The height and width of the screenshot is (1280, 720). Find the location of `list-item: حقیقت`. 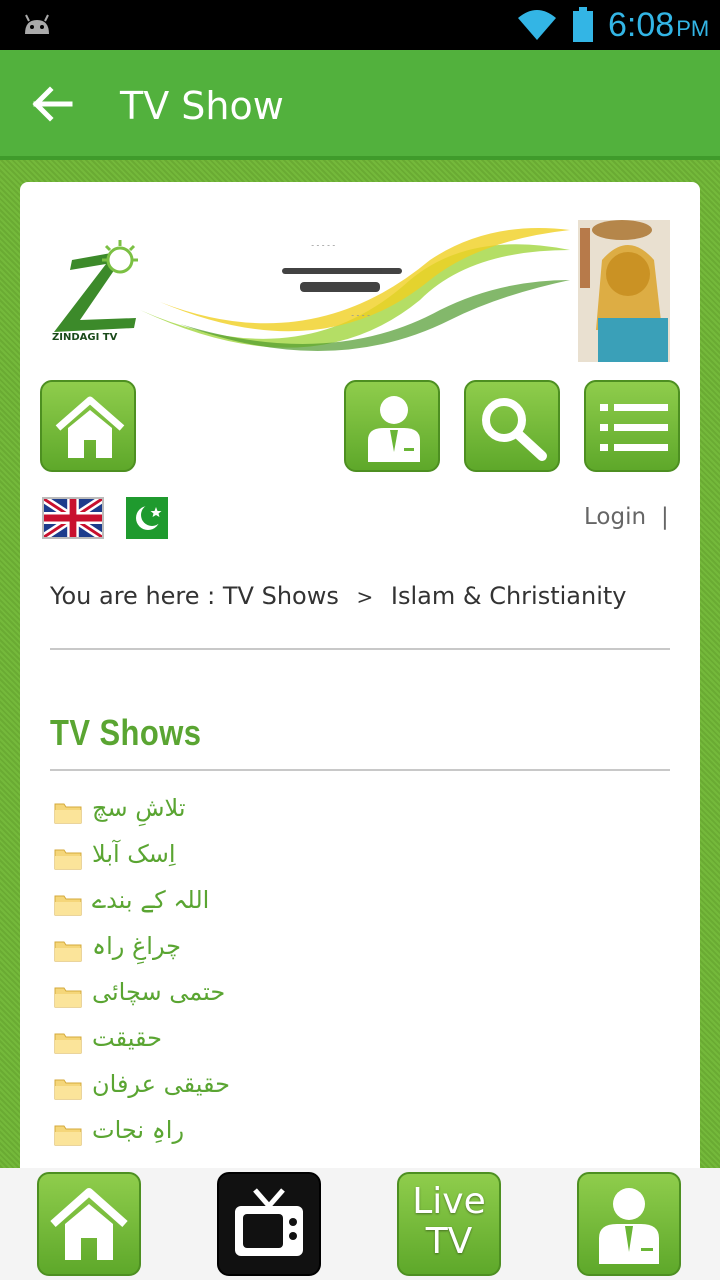

list-item: حقیقت is located at coordinates (354, 1047).